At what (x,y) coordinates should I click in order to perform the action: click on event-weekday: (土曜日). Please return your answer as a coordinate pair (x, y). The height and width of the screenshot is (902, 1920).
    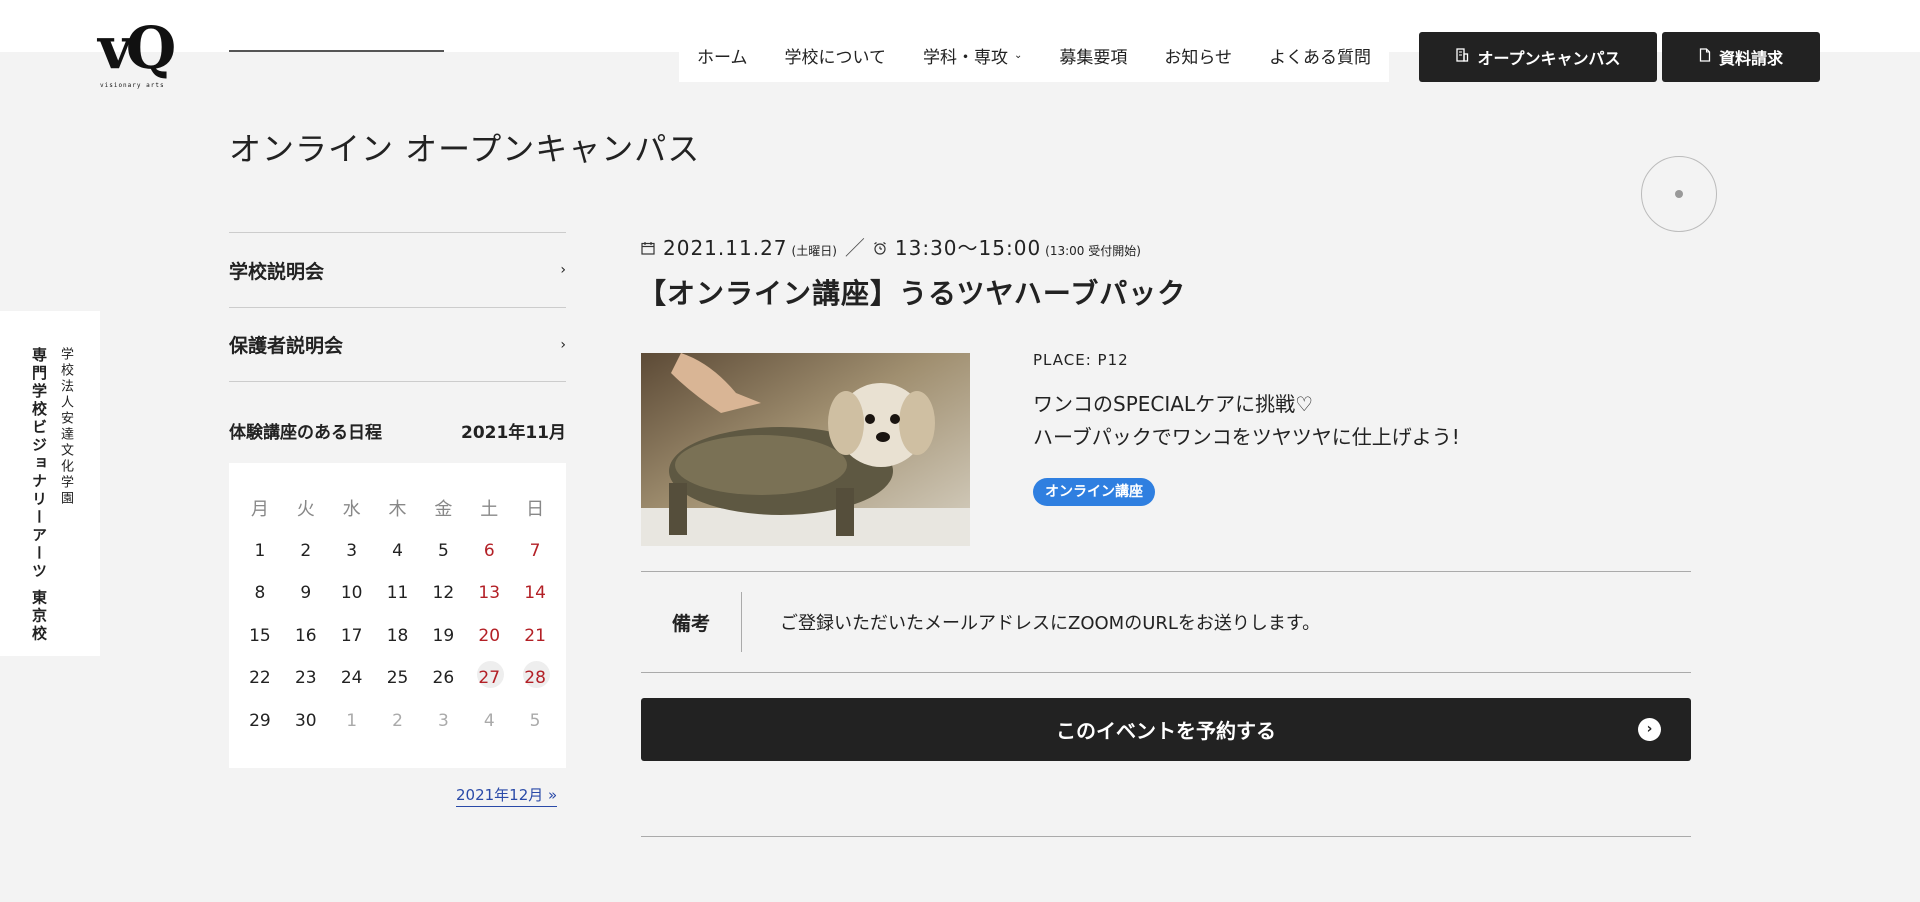
    Looking at the image, I should click on (814, 251).